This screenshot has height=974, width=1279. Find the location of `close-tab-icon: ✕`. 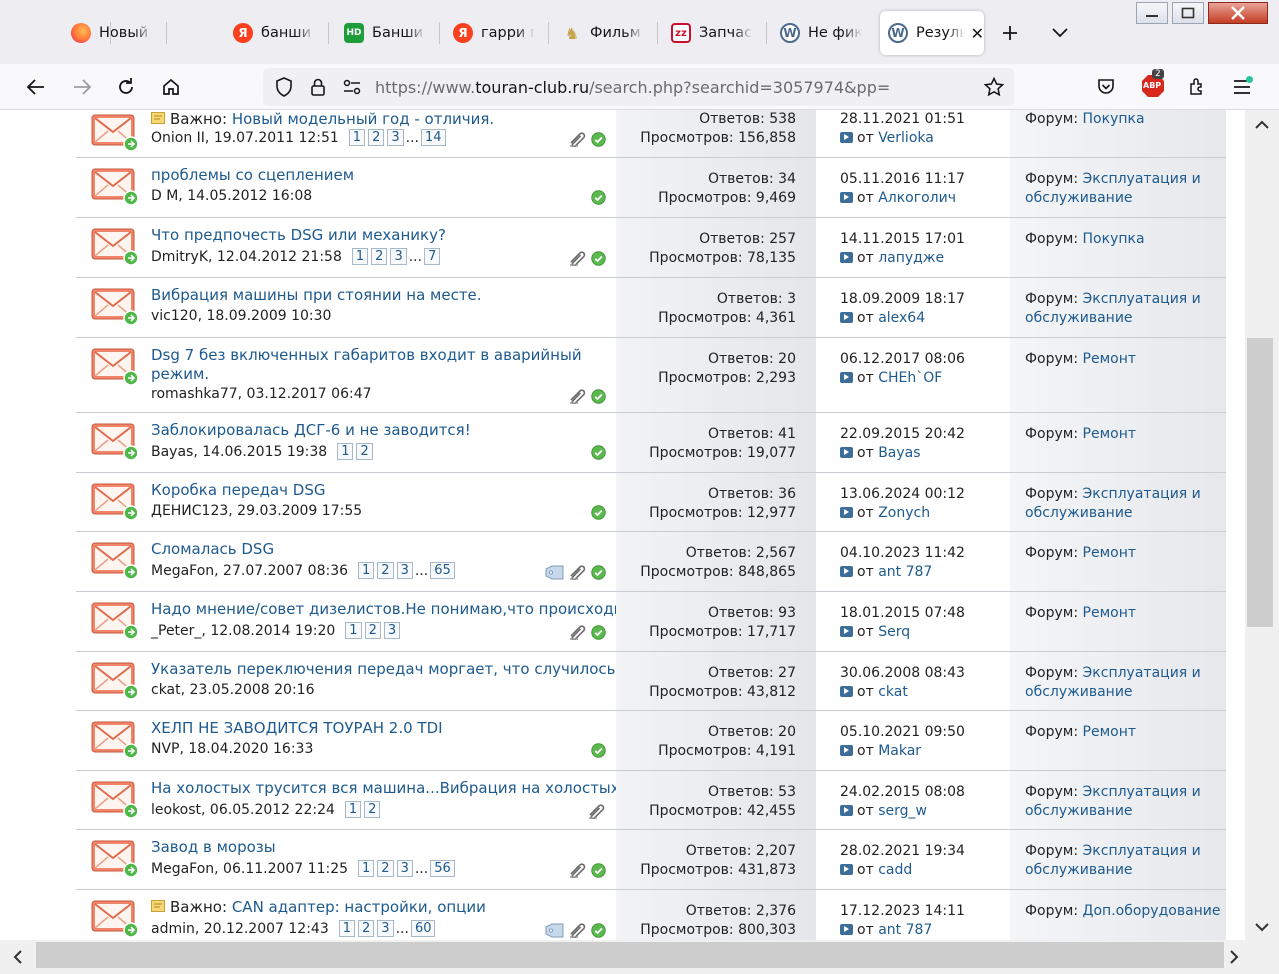

close-tab-icon: ✕ is located at coordinates (977, 33).